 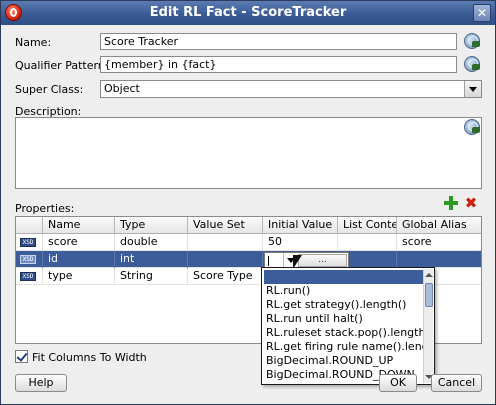 What do you see at coordinates (79, 225) in the screenshot?
I see `column-header-name: Name` at bounding box center [79, 225].